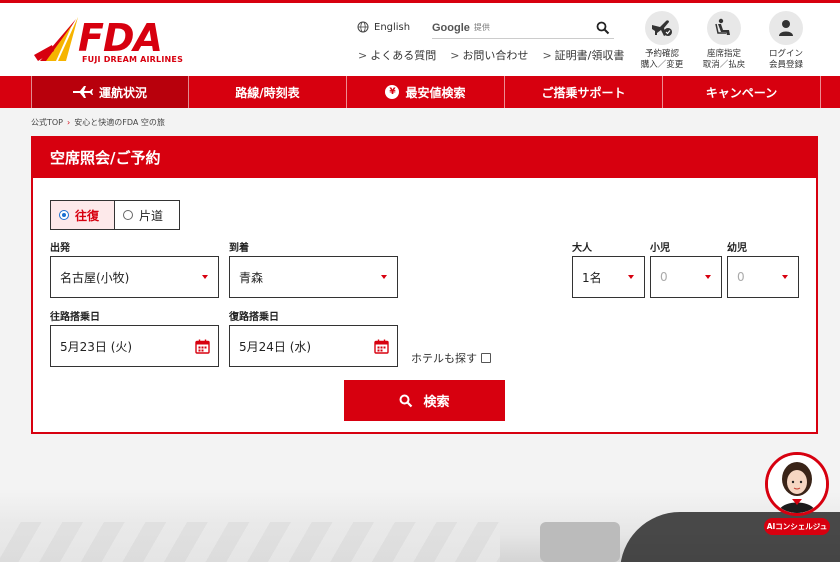 This screenshot has height=562, width=840. What do you see at coordinates (424, 158) in the screenshot?
I see `booking-panel-title: 空席照会/ご予約` at bounding box center [424, 158].